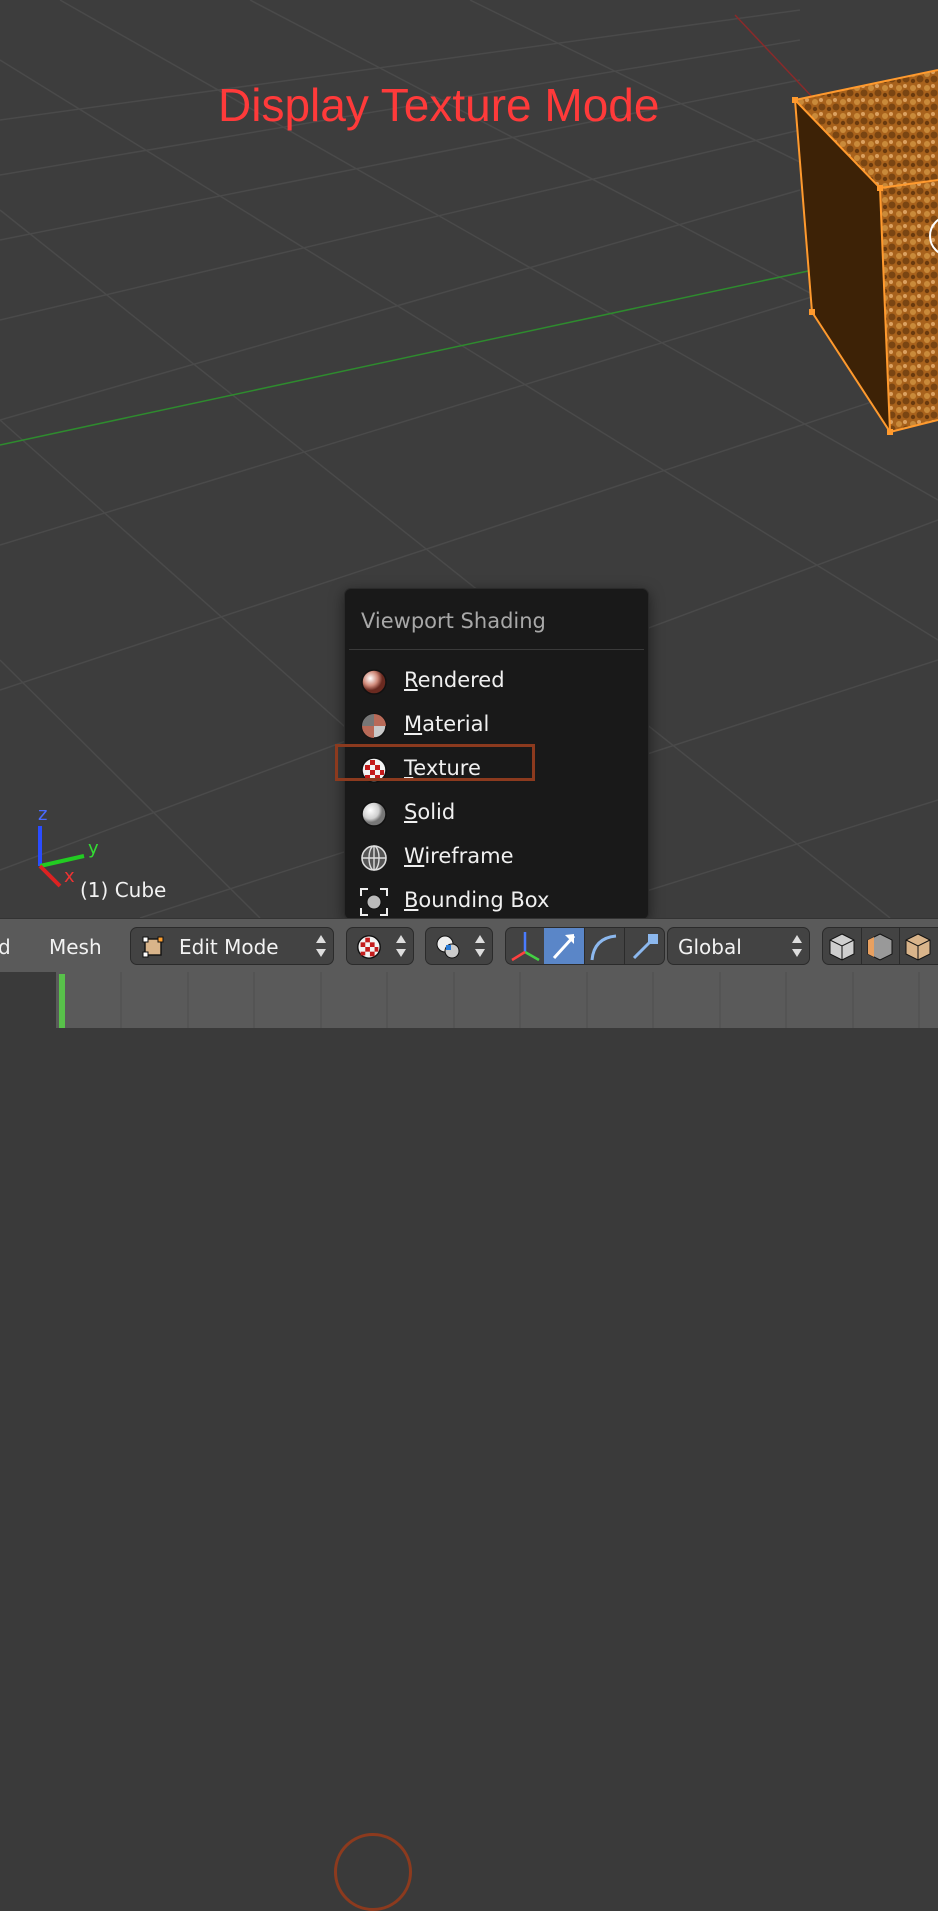  What do you see at coordinates (374, 858) in the screenshot?
I see `wireframe-sphere-icon` at bounding box center [374, 858].